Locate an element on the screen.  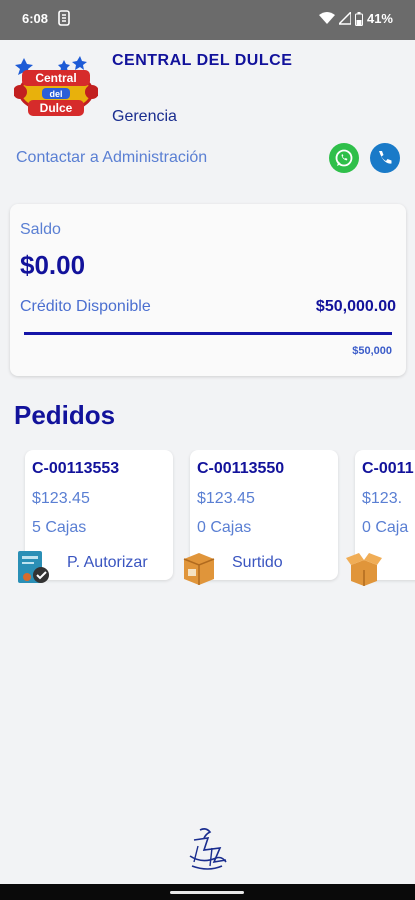
whatsapp-icon is located at coordinates (344, 158).